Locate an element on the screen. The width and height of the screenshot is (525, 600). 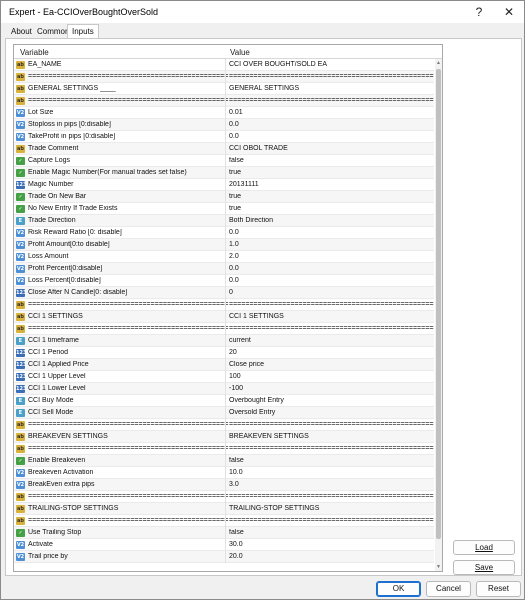
reset-button: Reset is located at coordinates (498, 589).